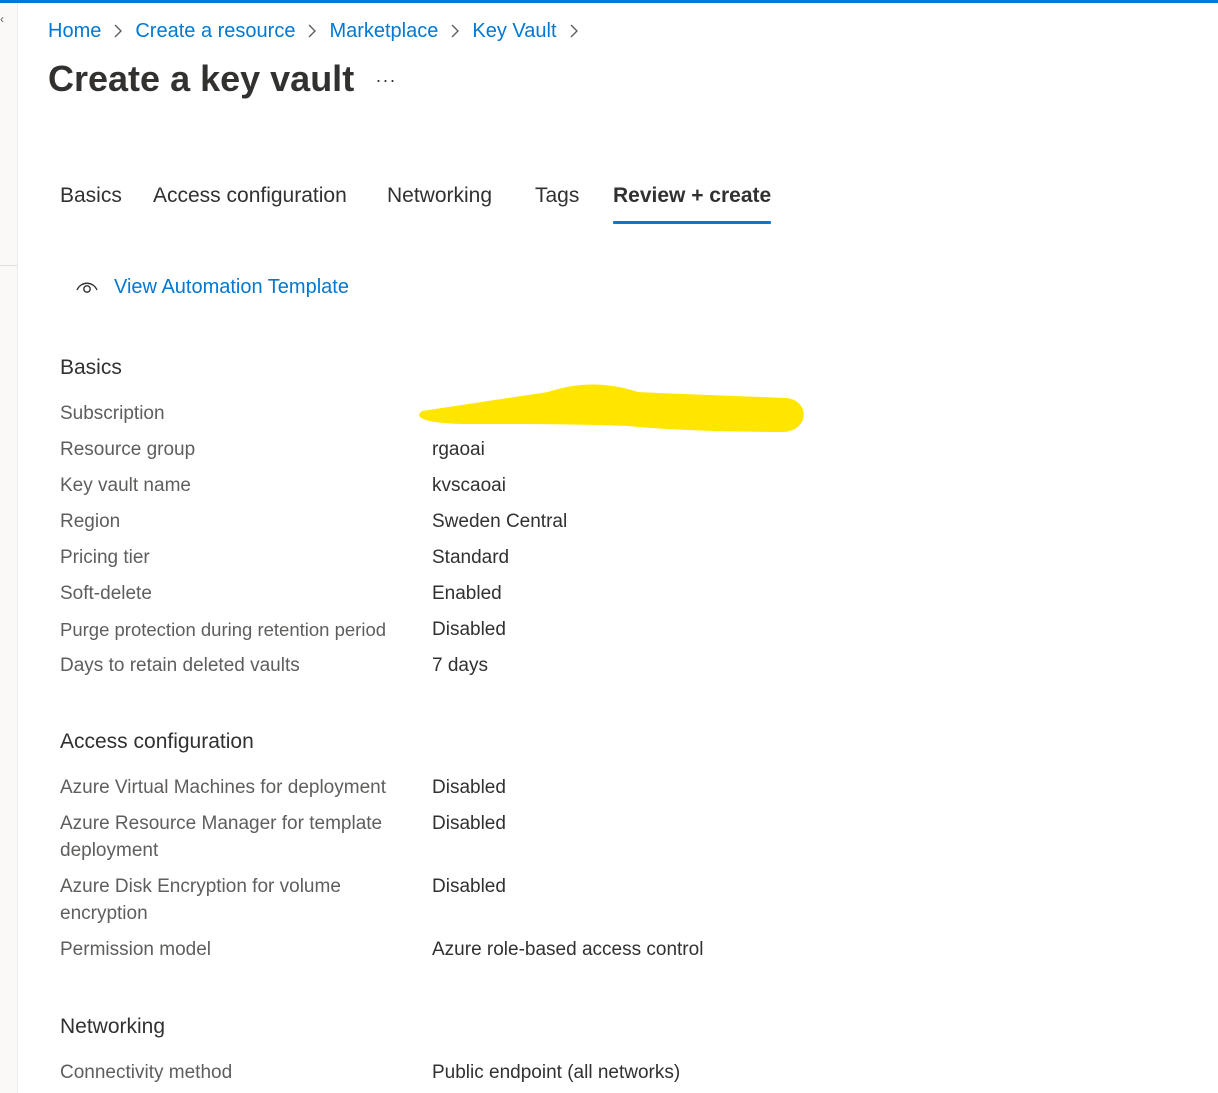 The width and height of the screenshot is (1218, 1093). Describe the element at coordinates (469, 823) in the screenshot. I see `row-value-arm-template-deployment: Disabled` at that location.